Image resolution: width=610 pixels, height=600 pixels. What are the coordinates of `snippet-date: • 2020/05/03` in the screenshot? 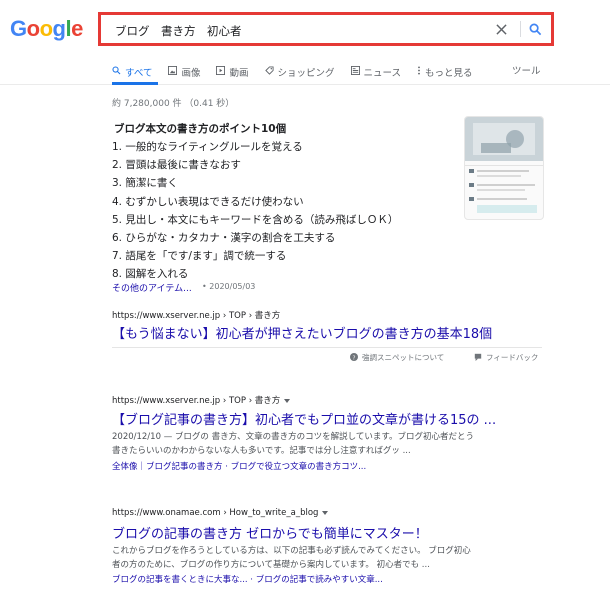 It's located at (229, 286).